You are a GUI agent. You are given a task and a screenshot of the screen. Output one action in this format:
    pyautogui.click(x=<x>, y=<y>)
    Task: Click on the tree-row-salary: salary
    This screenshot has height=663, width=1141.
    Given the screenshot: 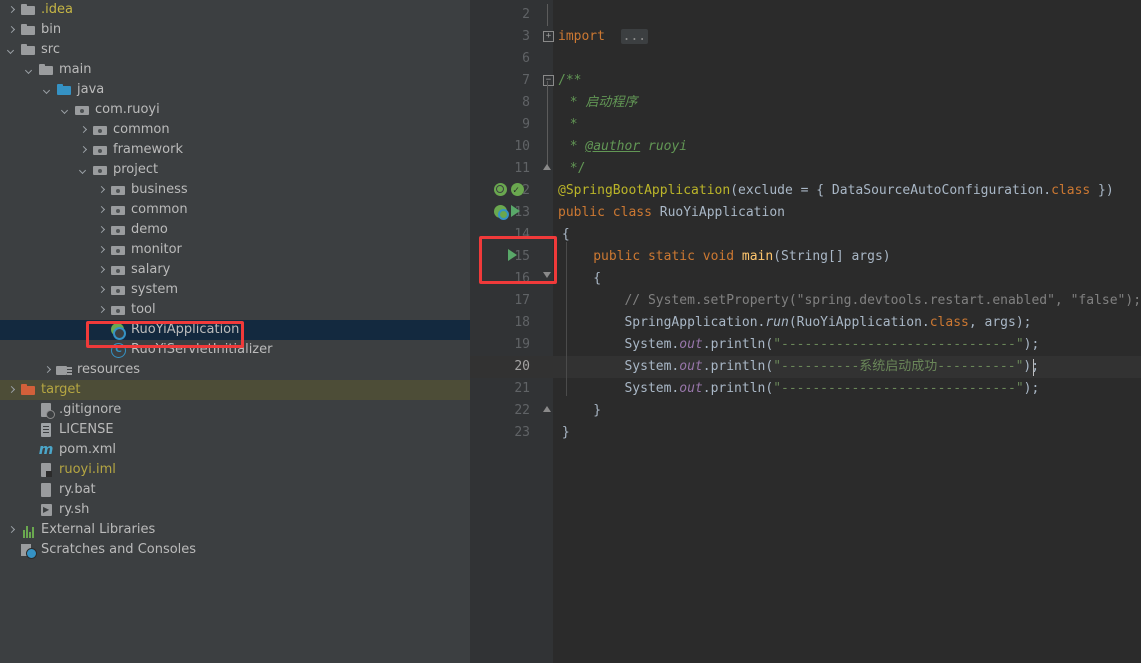 What is the action you would take?
    pyautogui.click(x=235, y=270)
    